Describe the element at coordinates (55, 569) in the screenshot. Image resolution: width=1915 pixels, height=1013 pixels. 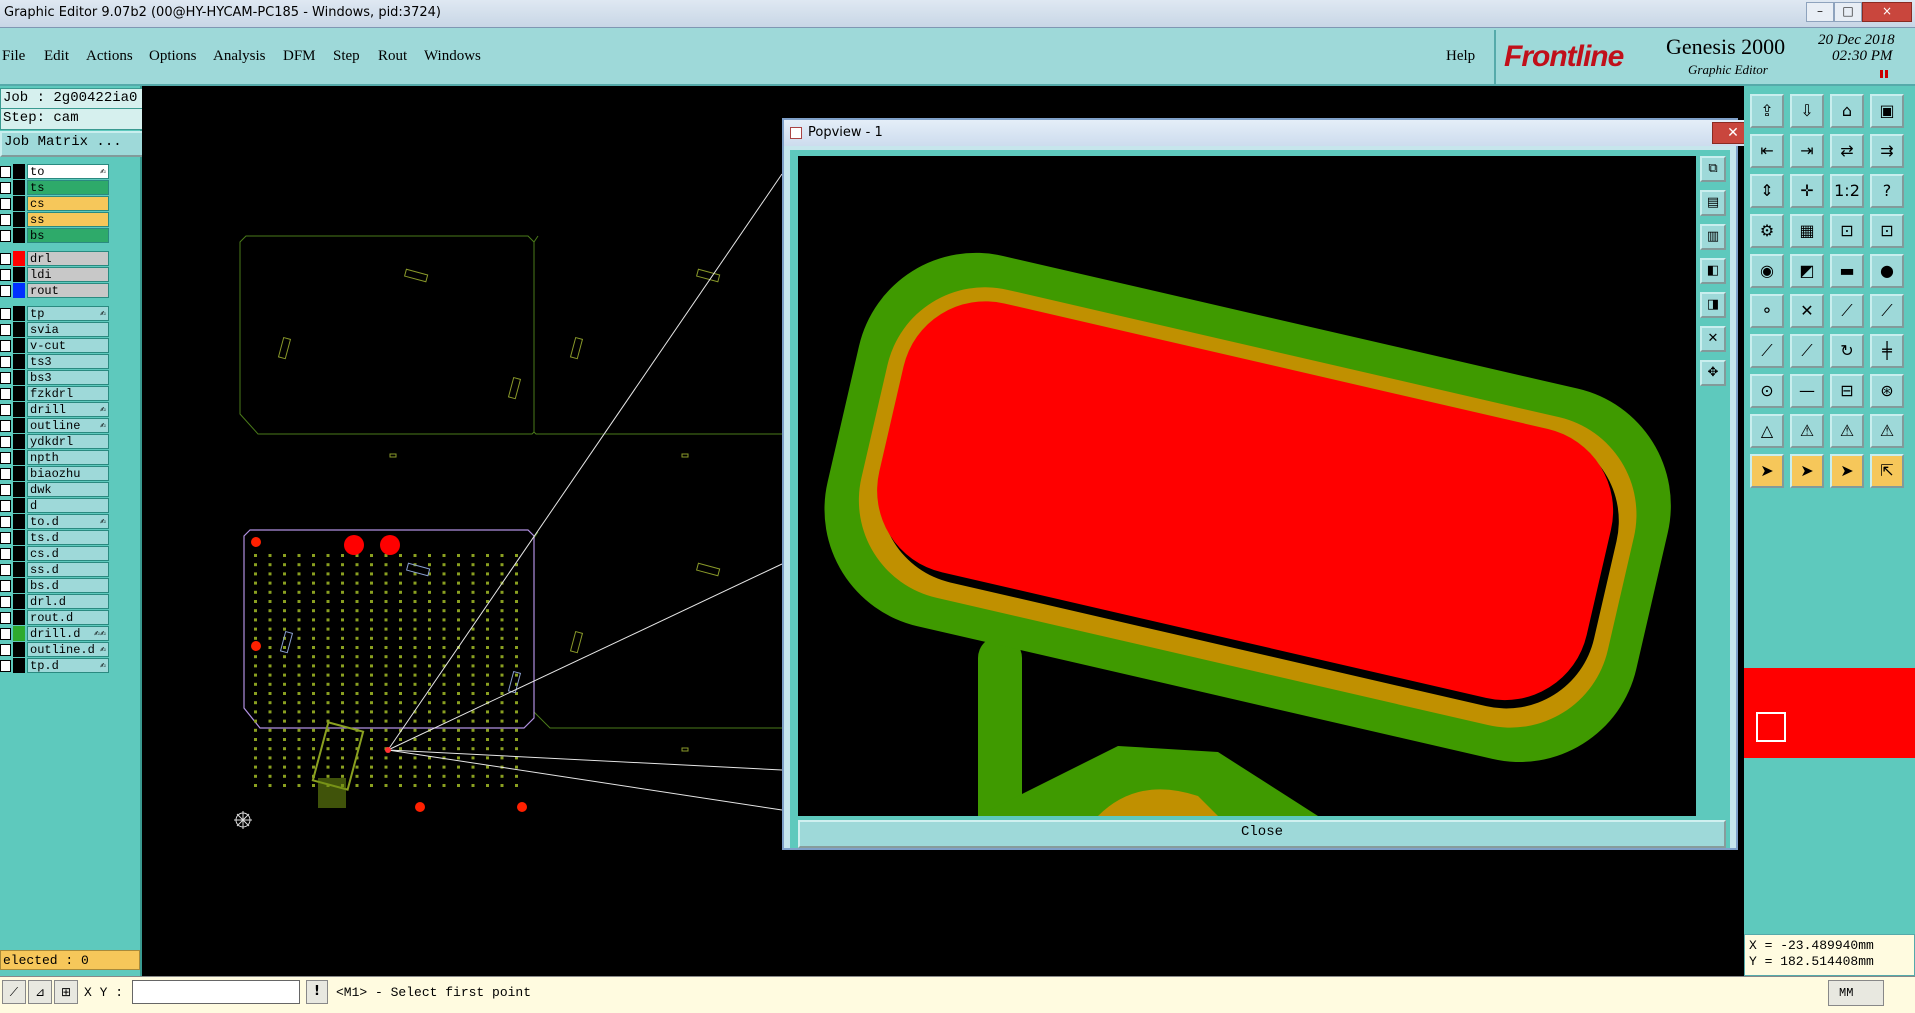
I see `layer-row: ss.d` at that location.